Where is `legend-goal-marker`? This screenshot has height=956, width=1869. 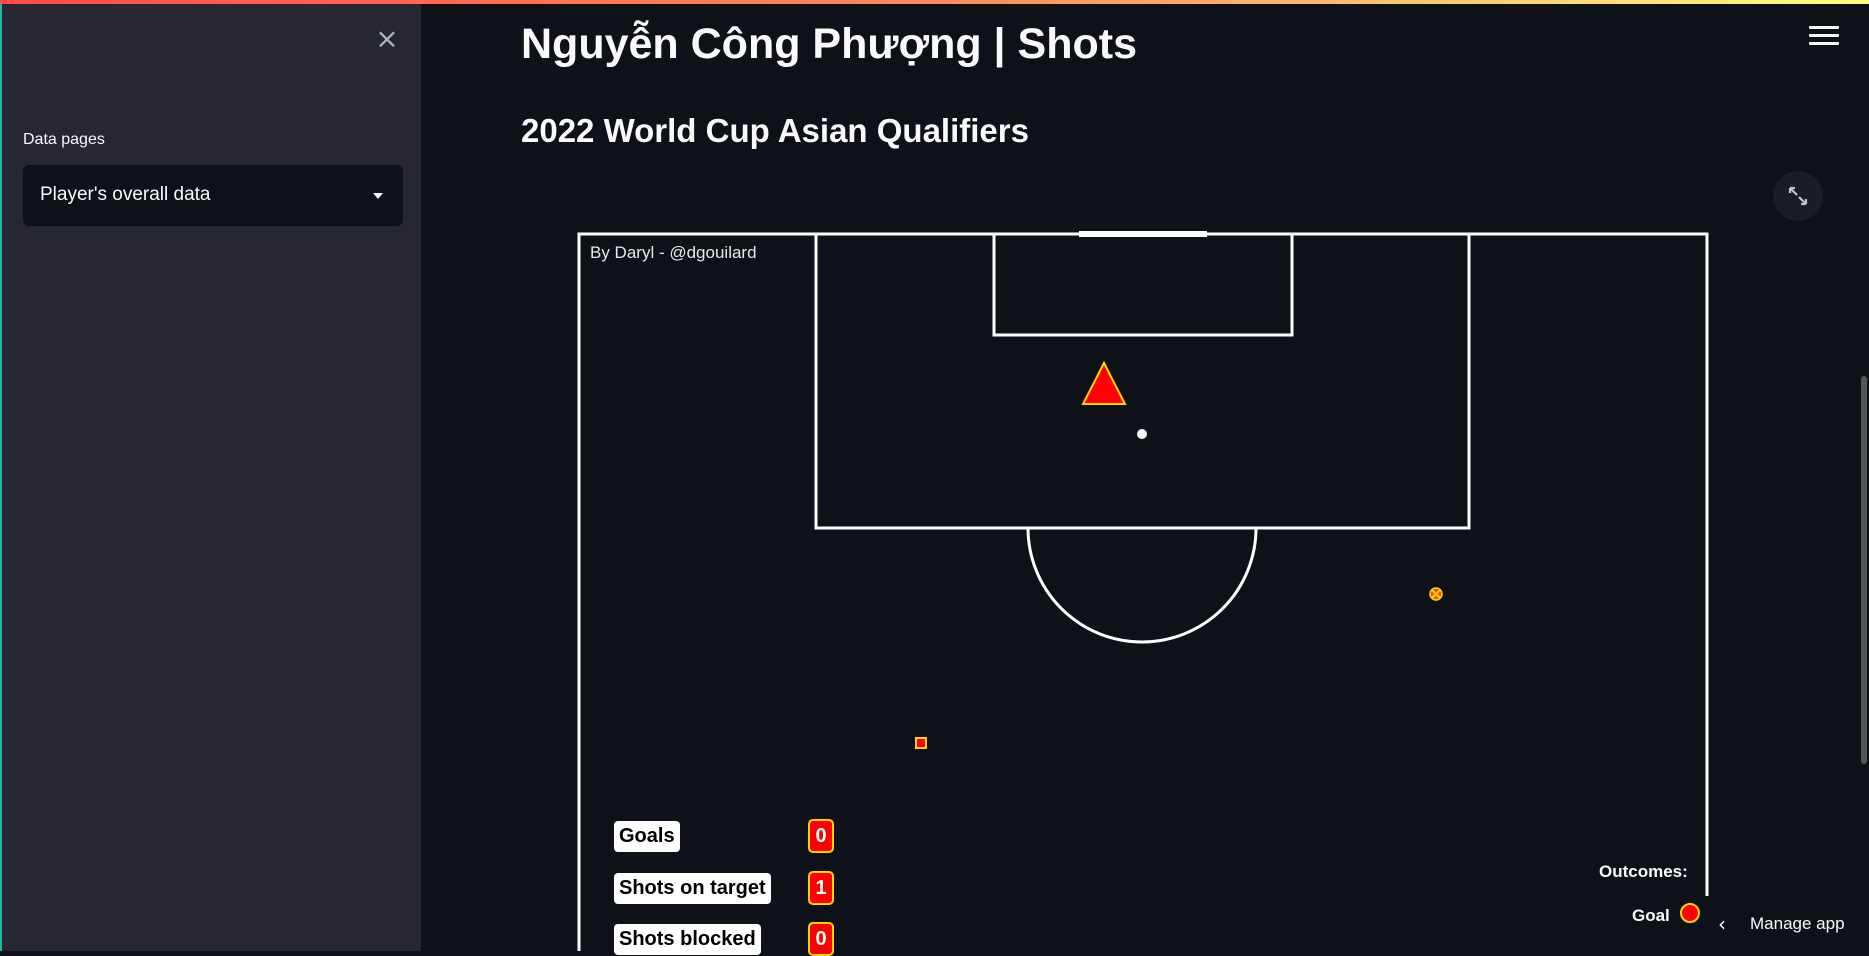
legend-goal-marker is located at coordinates (1690, 913).